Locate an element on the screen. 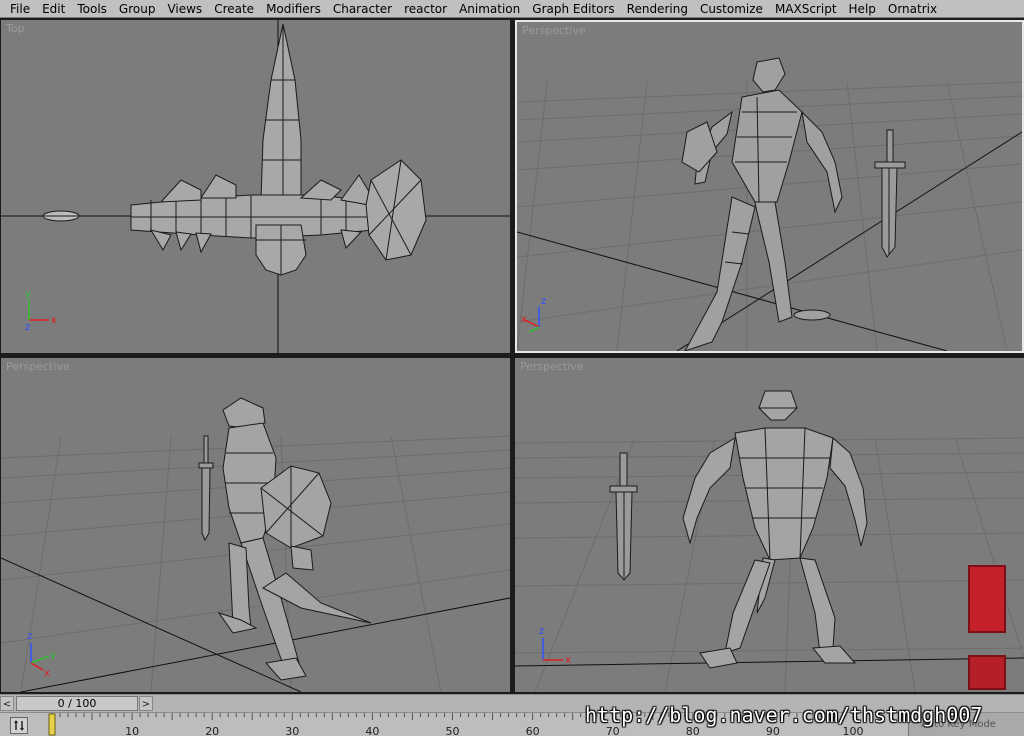 This screenshot has height=736, width=1024. menu-rendering: Rendering is located at coordinates (657, 9).